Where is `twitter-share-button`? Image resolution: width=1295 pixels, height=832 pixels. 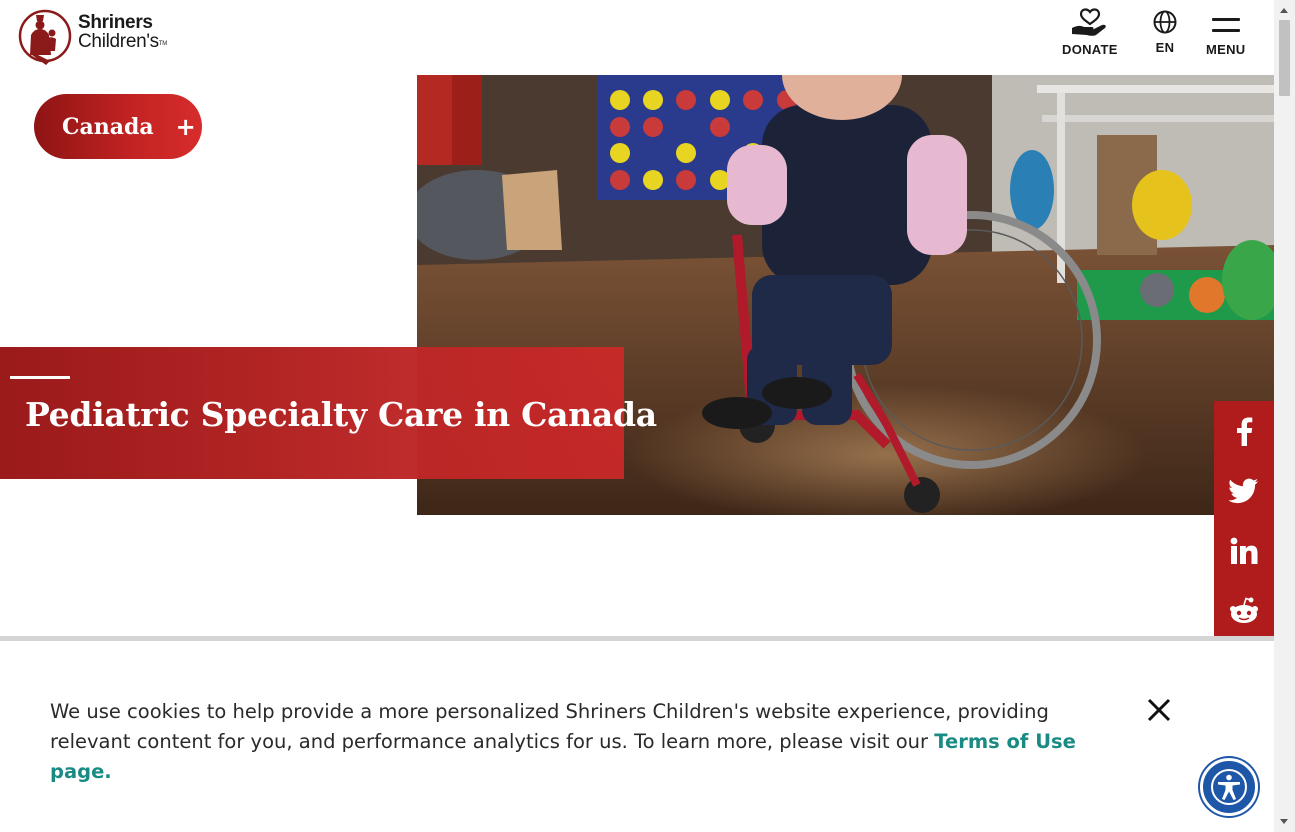 twitter-share-button is located at coordinates (1244, 491).